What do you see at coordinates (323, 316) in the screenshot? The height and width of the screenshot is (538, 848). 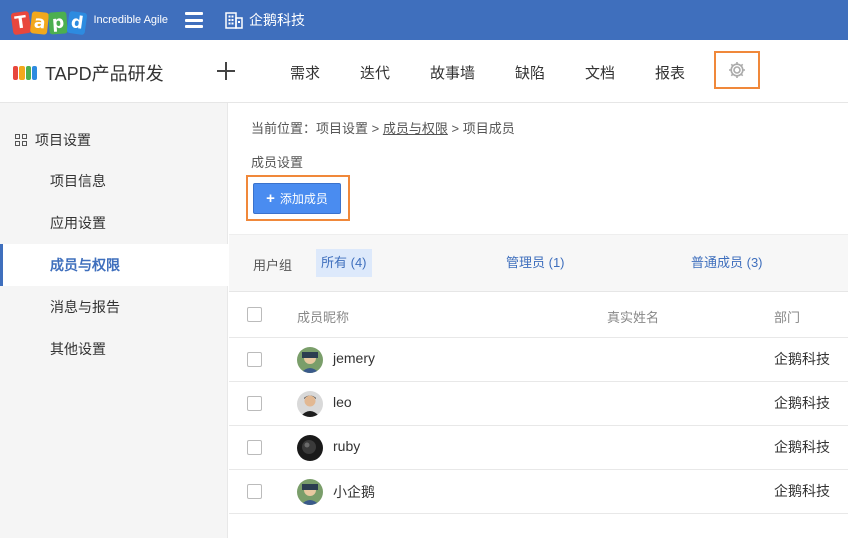 I see `header-nickname: 成员昵称` at bounding box center [323, 316].